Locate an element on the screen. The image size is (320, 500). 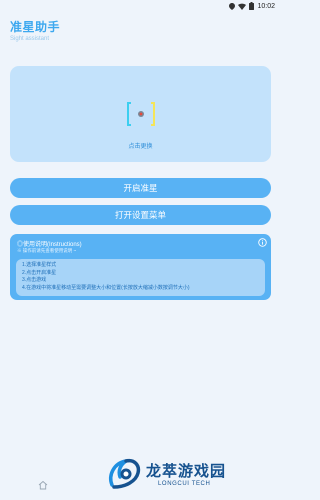
watermark-subtitle: LONGCUI TECH is located at coordinates (184, 484).